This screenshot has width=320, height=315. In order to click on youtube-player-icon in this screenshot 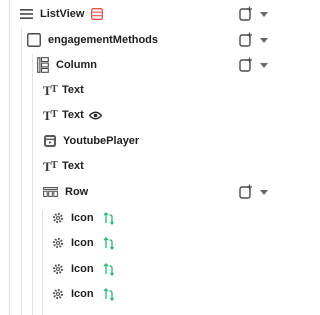, I will do `click(50, 141)`.